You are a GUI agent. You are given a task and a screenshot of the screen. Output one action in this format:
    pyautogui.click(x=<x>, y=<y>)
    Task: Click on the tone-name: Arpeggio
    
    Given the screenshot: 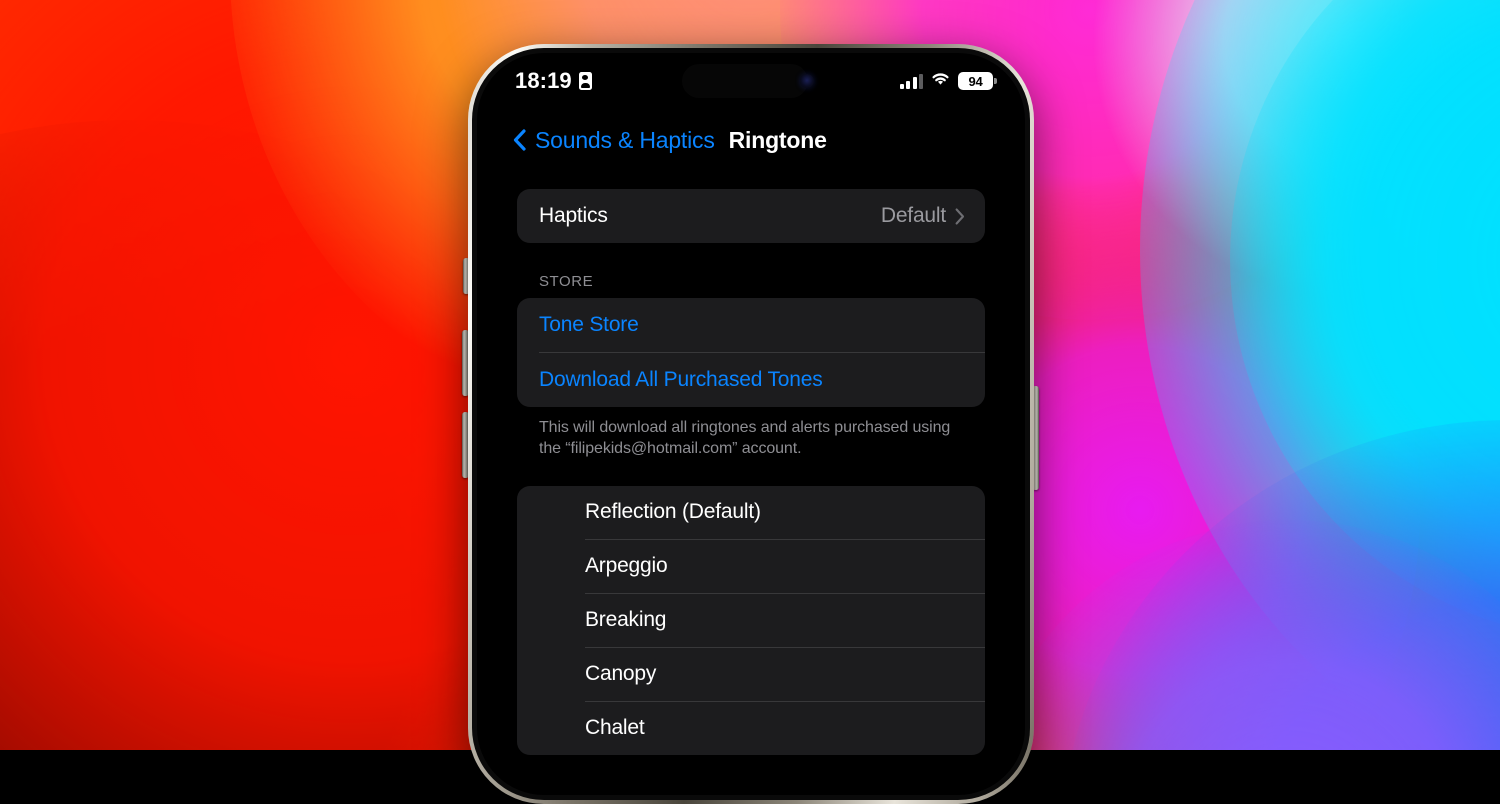 What is the action you would take?
    pyautogui.click(x=626, y=566)
    